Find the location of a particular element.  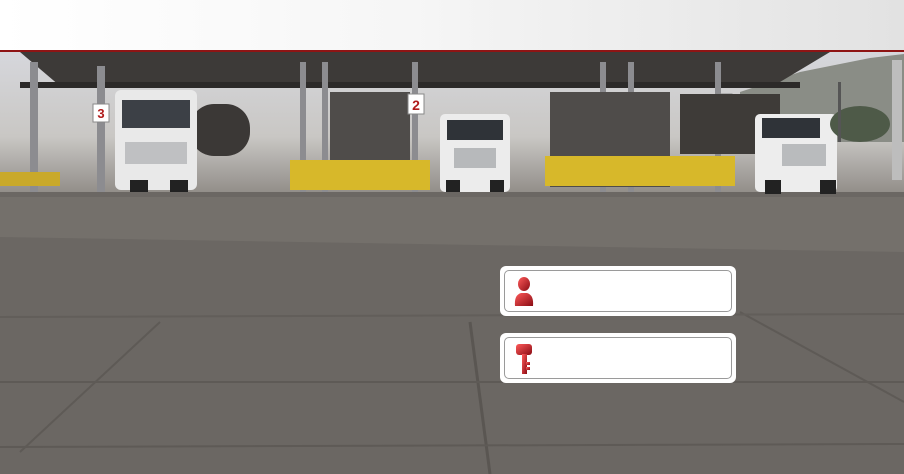

bay-number-2: 2 is located at coordinates (416, 105).